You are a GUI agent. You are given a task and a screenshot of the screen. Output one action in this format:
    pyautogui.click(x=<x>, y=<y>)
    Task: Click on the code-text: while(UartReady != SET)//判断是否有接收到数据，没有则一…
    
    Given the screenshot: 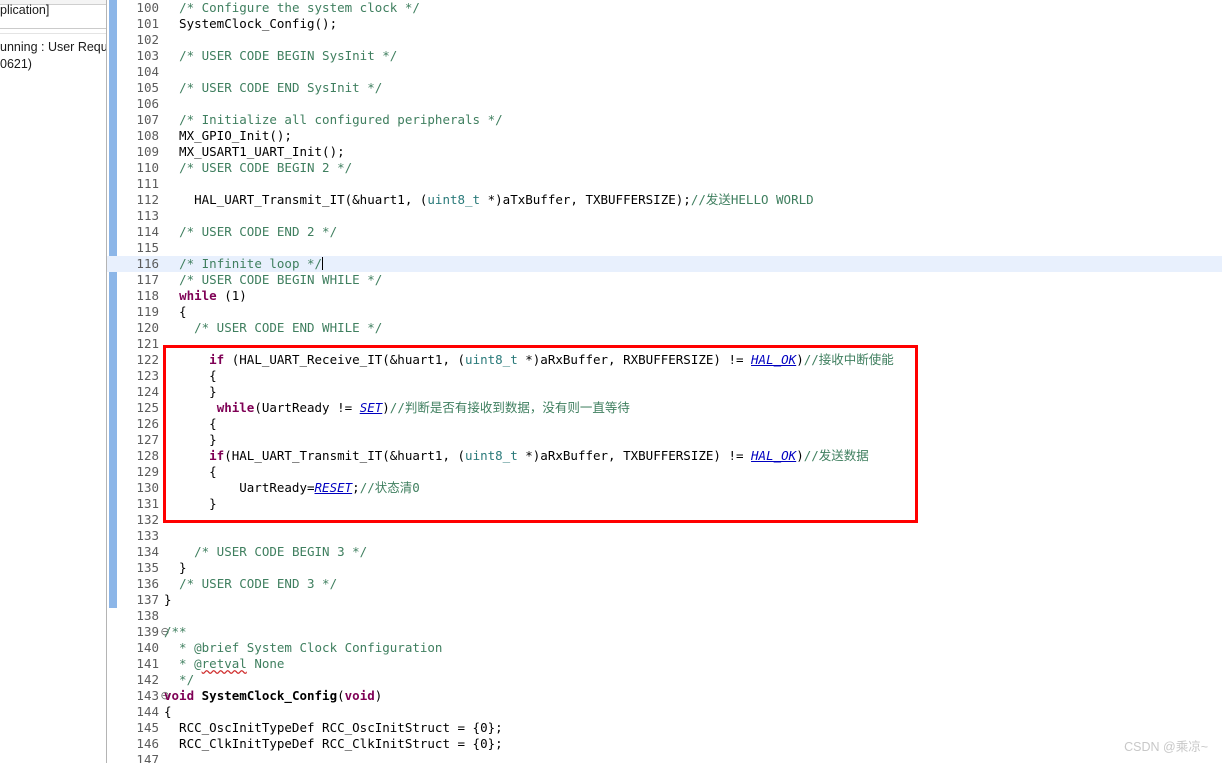 What is the action you would take?
    pyautogui.click(x=423, y=407)
    